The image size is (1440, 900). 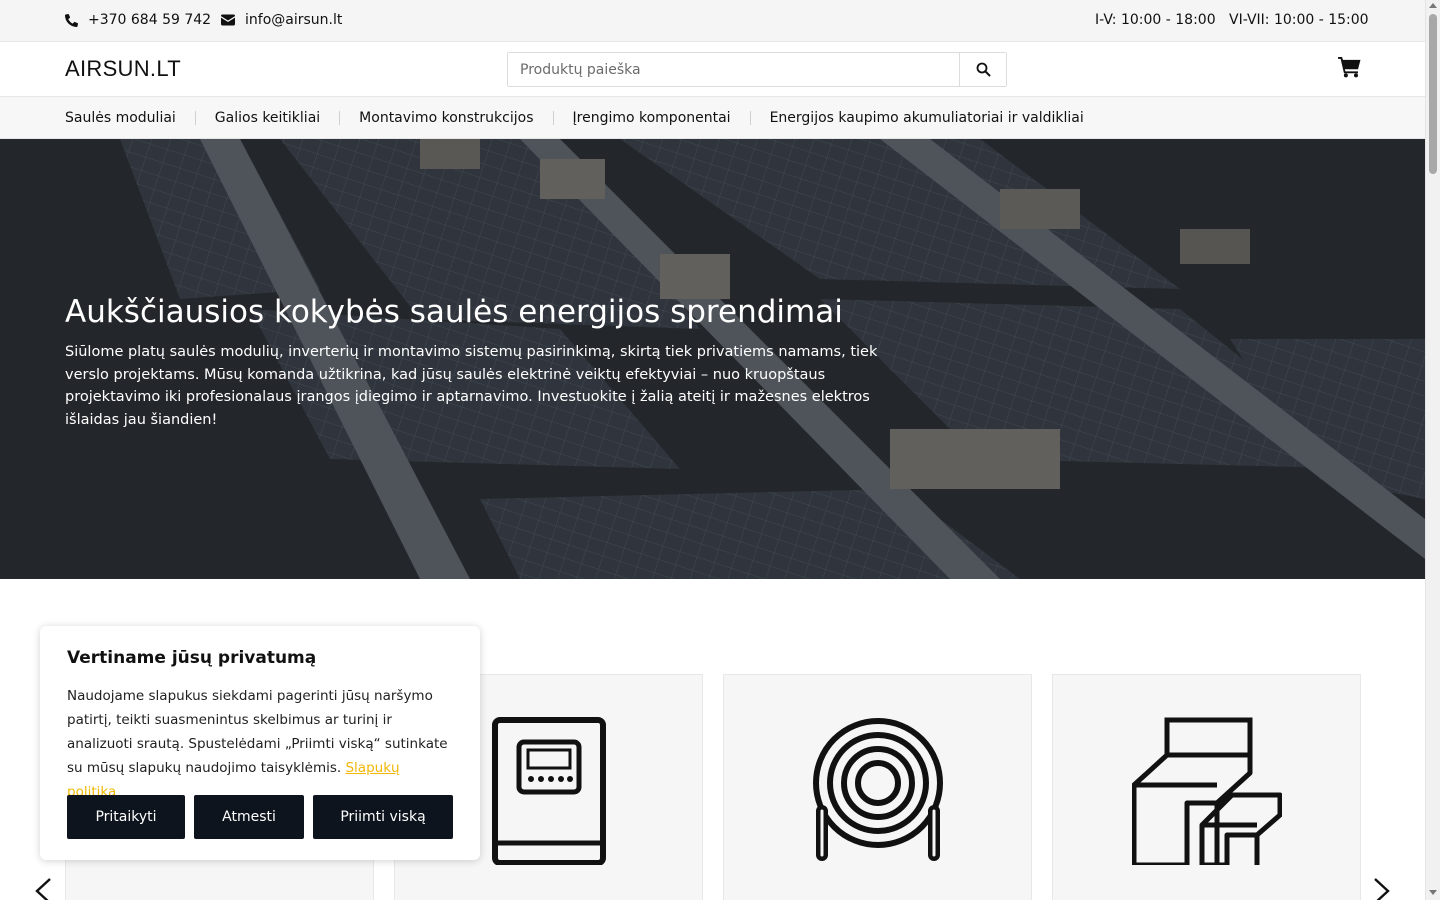 I want to click on inverter-icon, so click(x=548, y=791).